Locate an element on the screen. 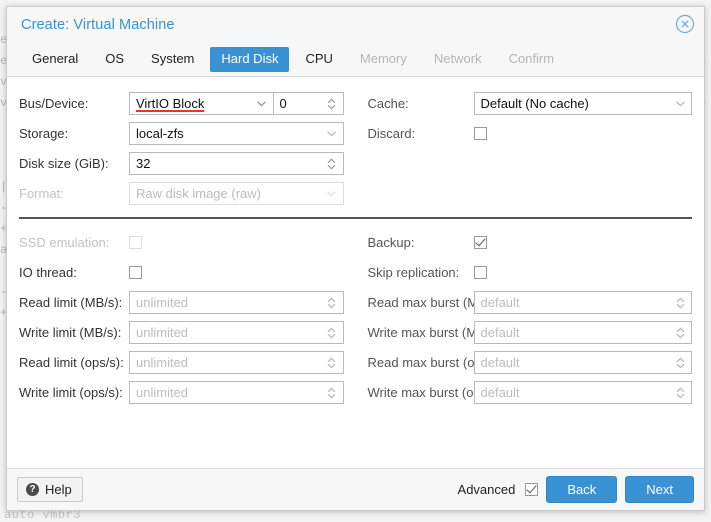  io-thread-checkbox is located at coordinates (135, 272).